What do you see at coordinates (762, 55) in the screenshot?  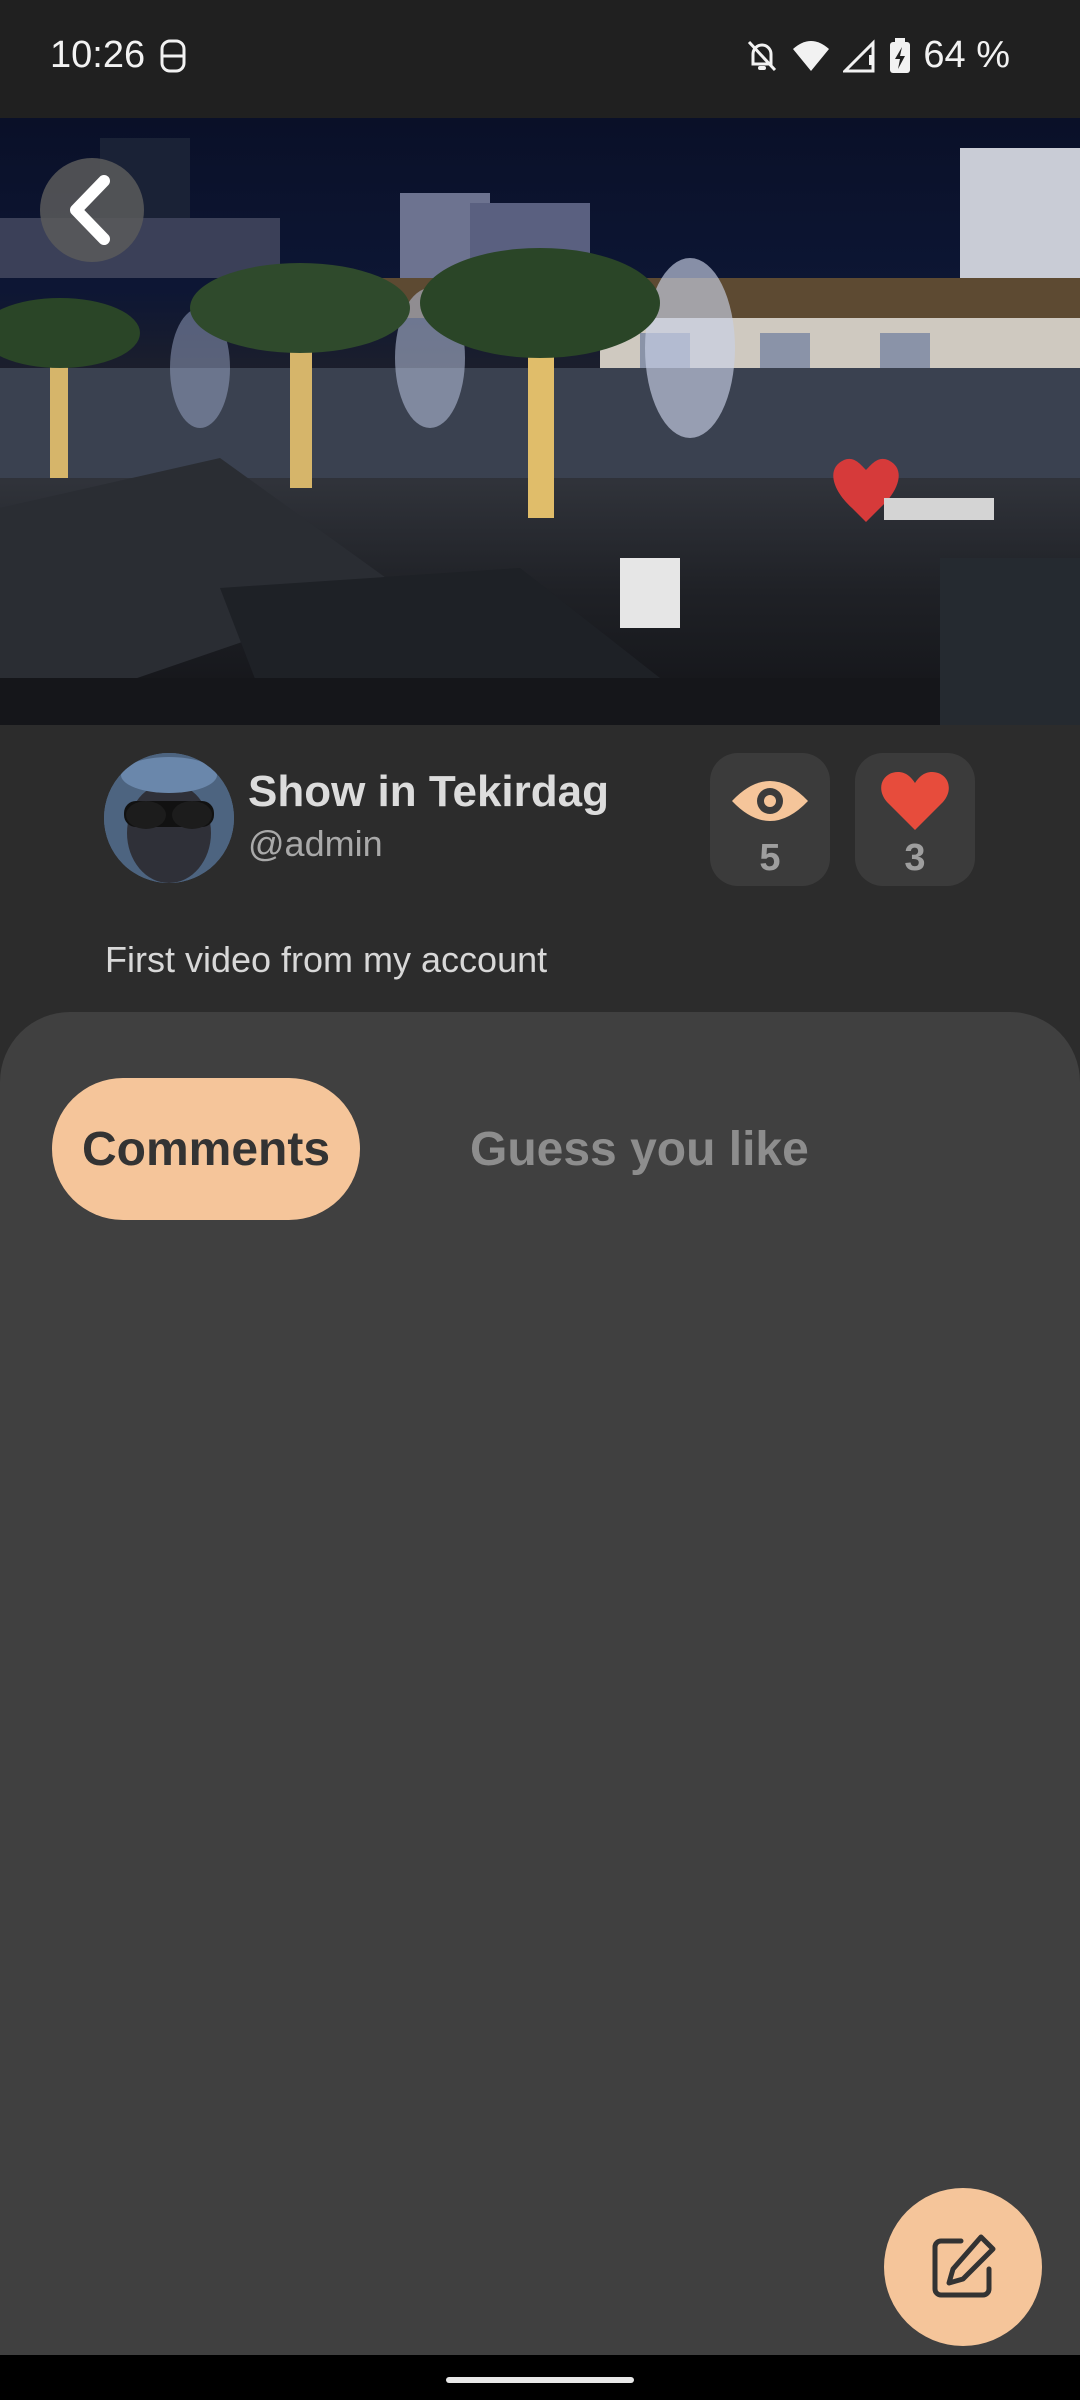 I see `notifications-off-icon` at bounding box center [762, 55].